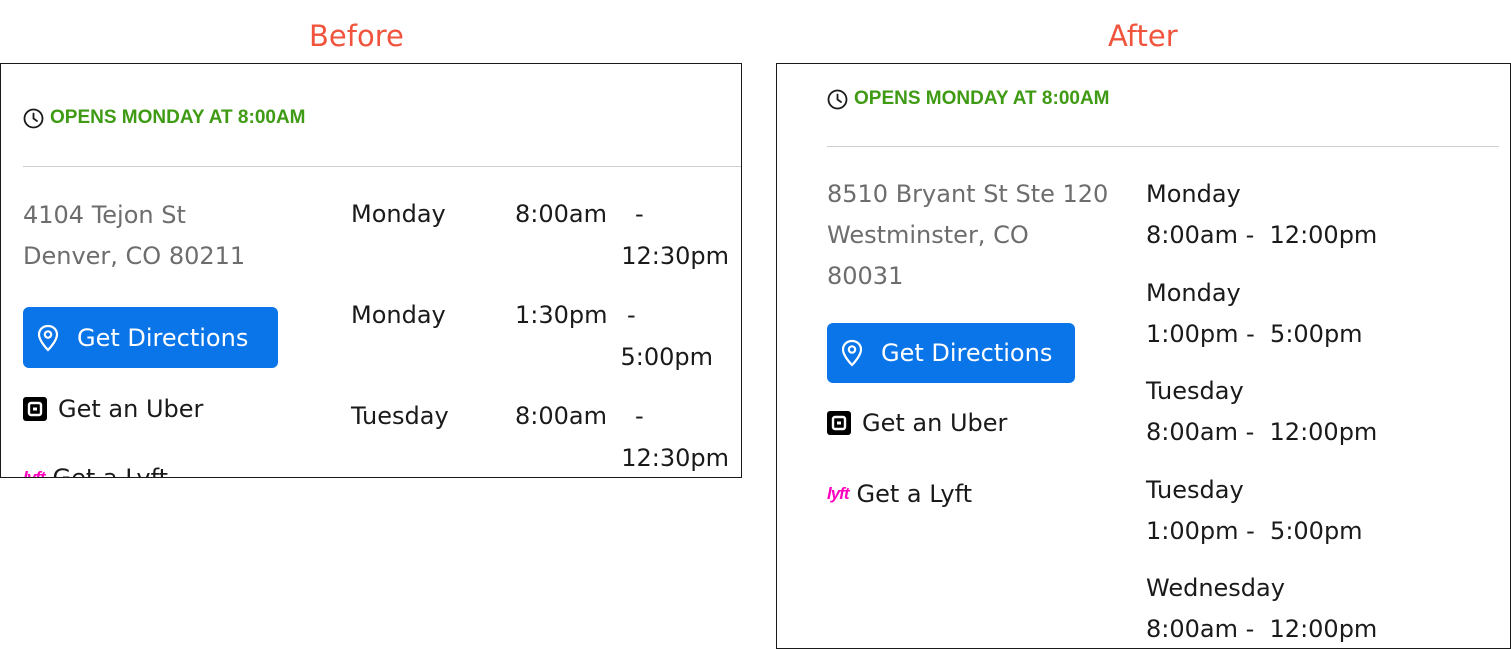 This screenshot has height=649, width=1511. I want to click on address-line: 80031, so click(865, 276).